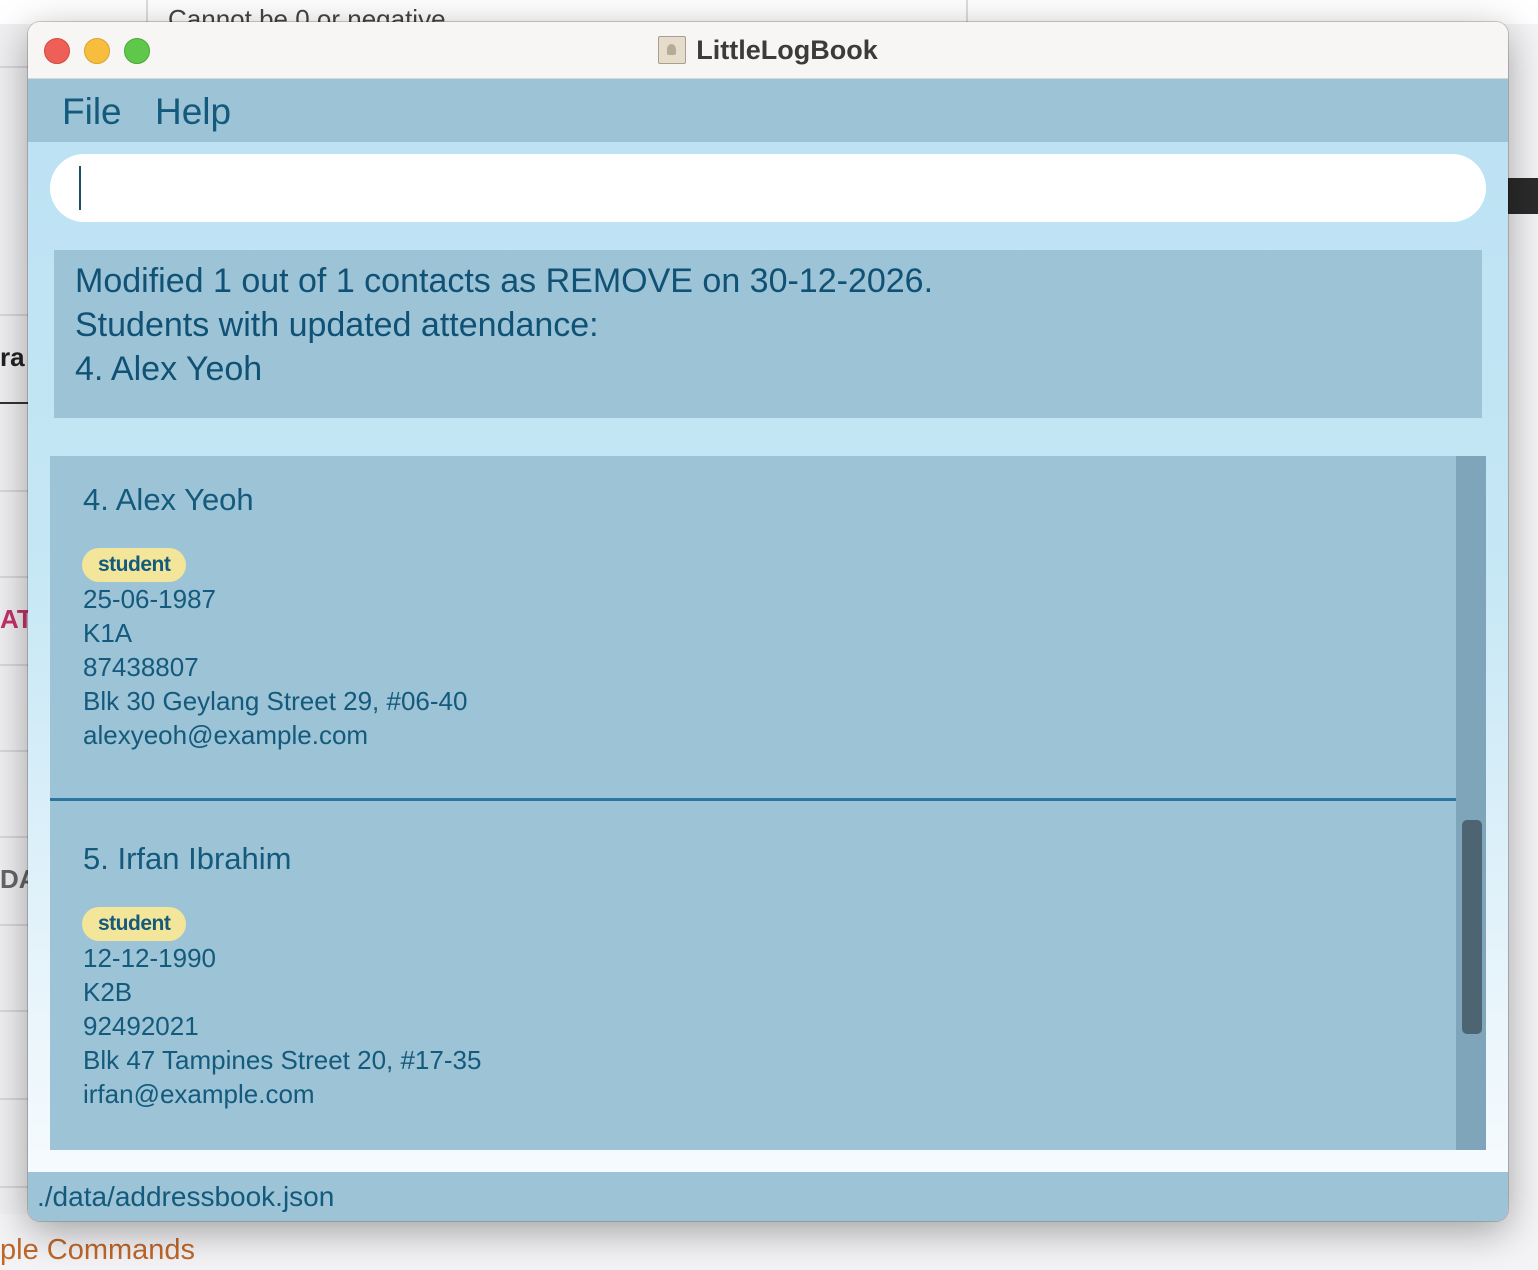 The height and width of the screenshot is (1270, 1538). What do you see at coordinates (768, 110) in the screenshot?
I see `menu-bar: File Help` at bounding box center [768, 110].